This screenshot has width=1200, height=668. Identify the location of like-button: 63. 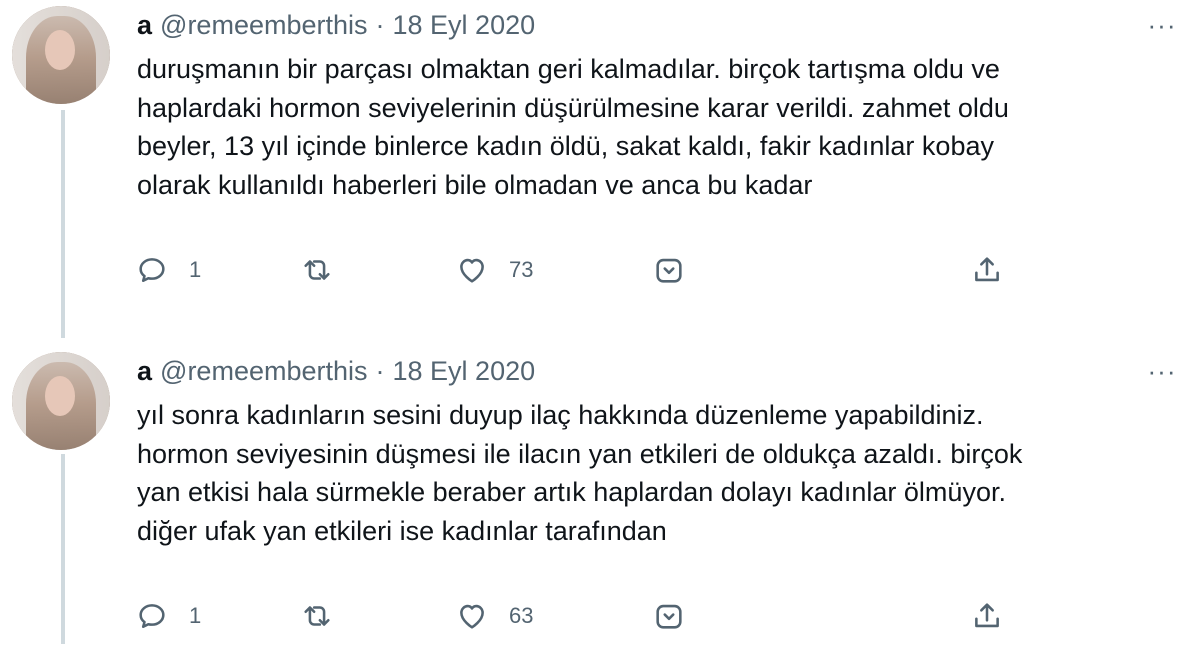
(494, 616).